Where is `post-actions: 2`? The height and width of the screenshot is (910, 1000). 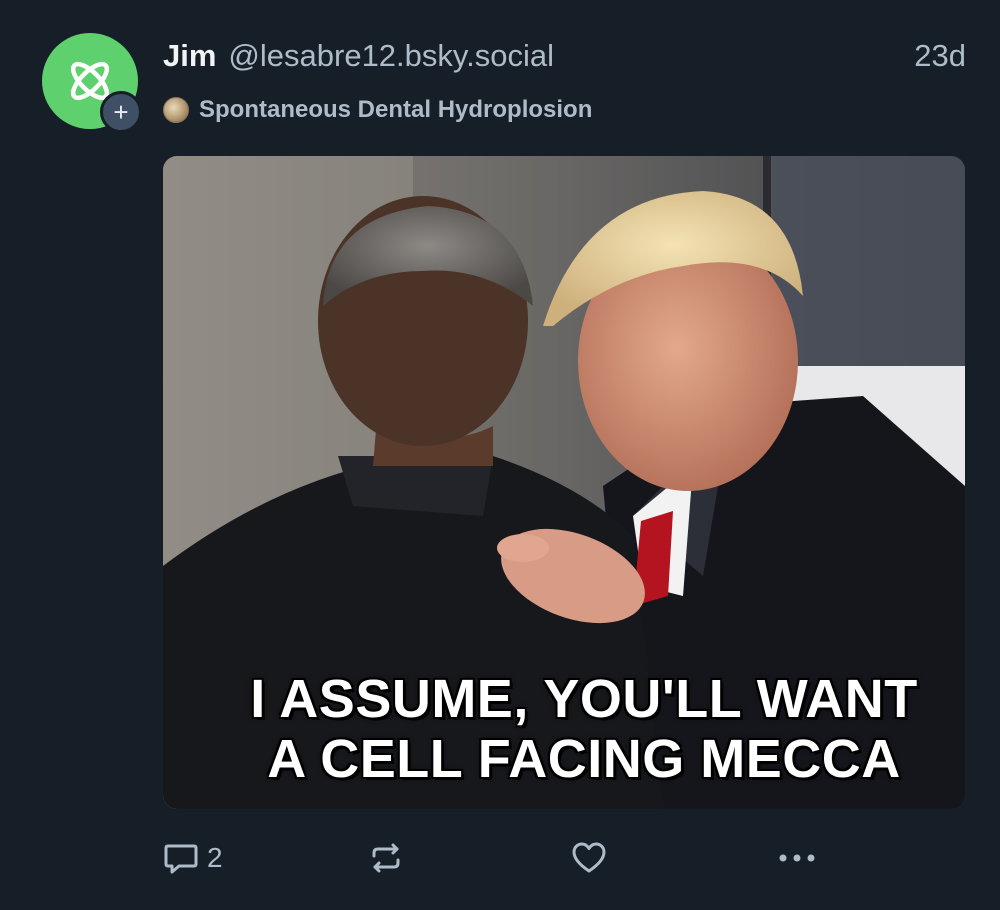 post-actions: 2 is located at coordinates (493, 858).